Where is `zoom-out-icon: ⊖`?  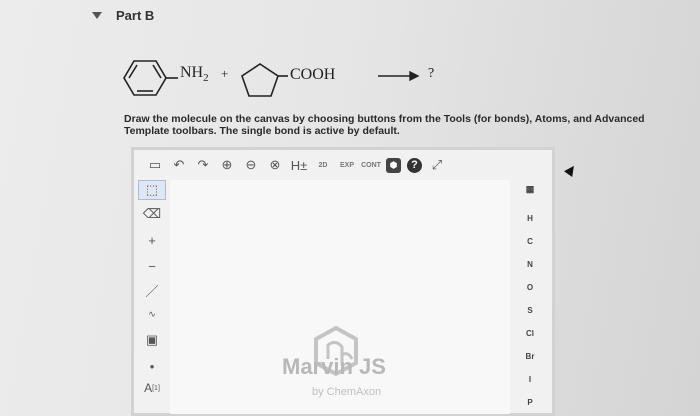
zoom-out-icon: ⊖ is located at coordinates (251, 165).